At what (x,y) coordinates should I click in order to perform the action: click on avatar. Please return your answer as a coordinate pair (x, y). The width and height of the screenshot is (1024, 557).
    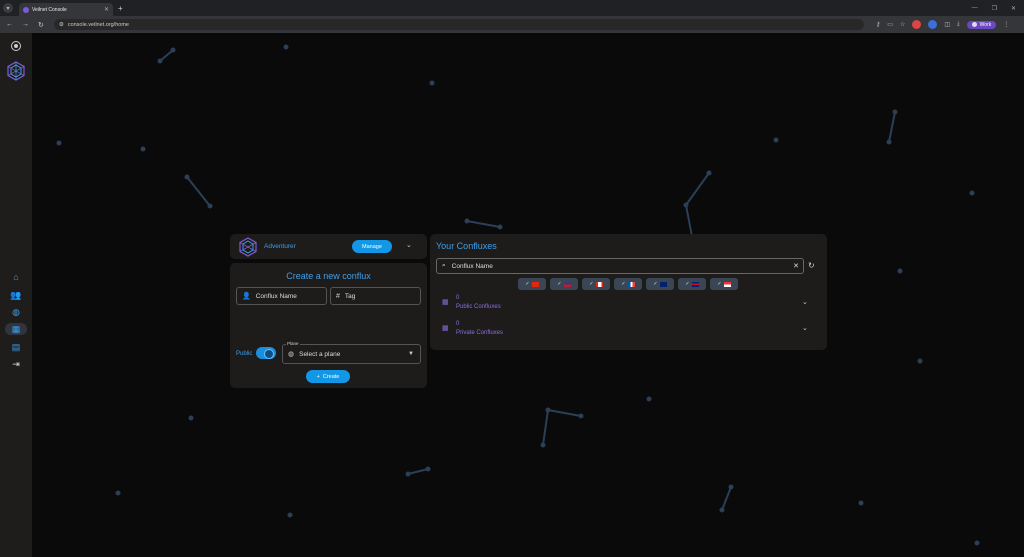
    Looking at the image, I should click on (974, 24).